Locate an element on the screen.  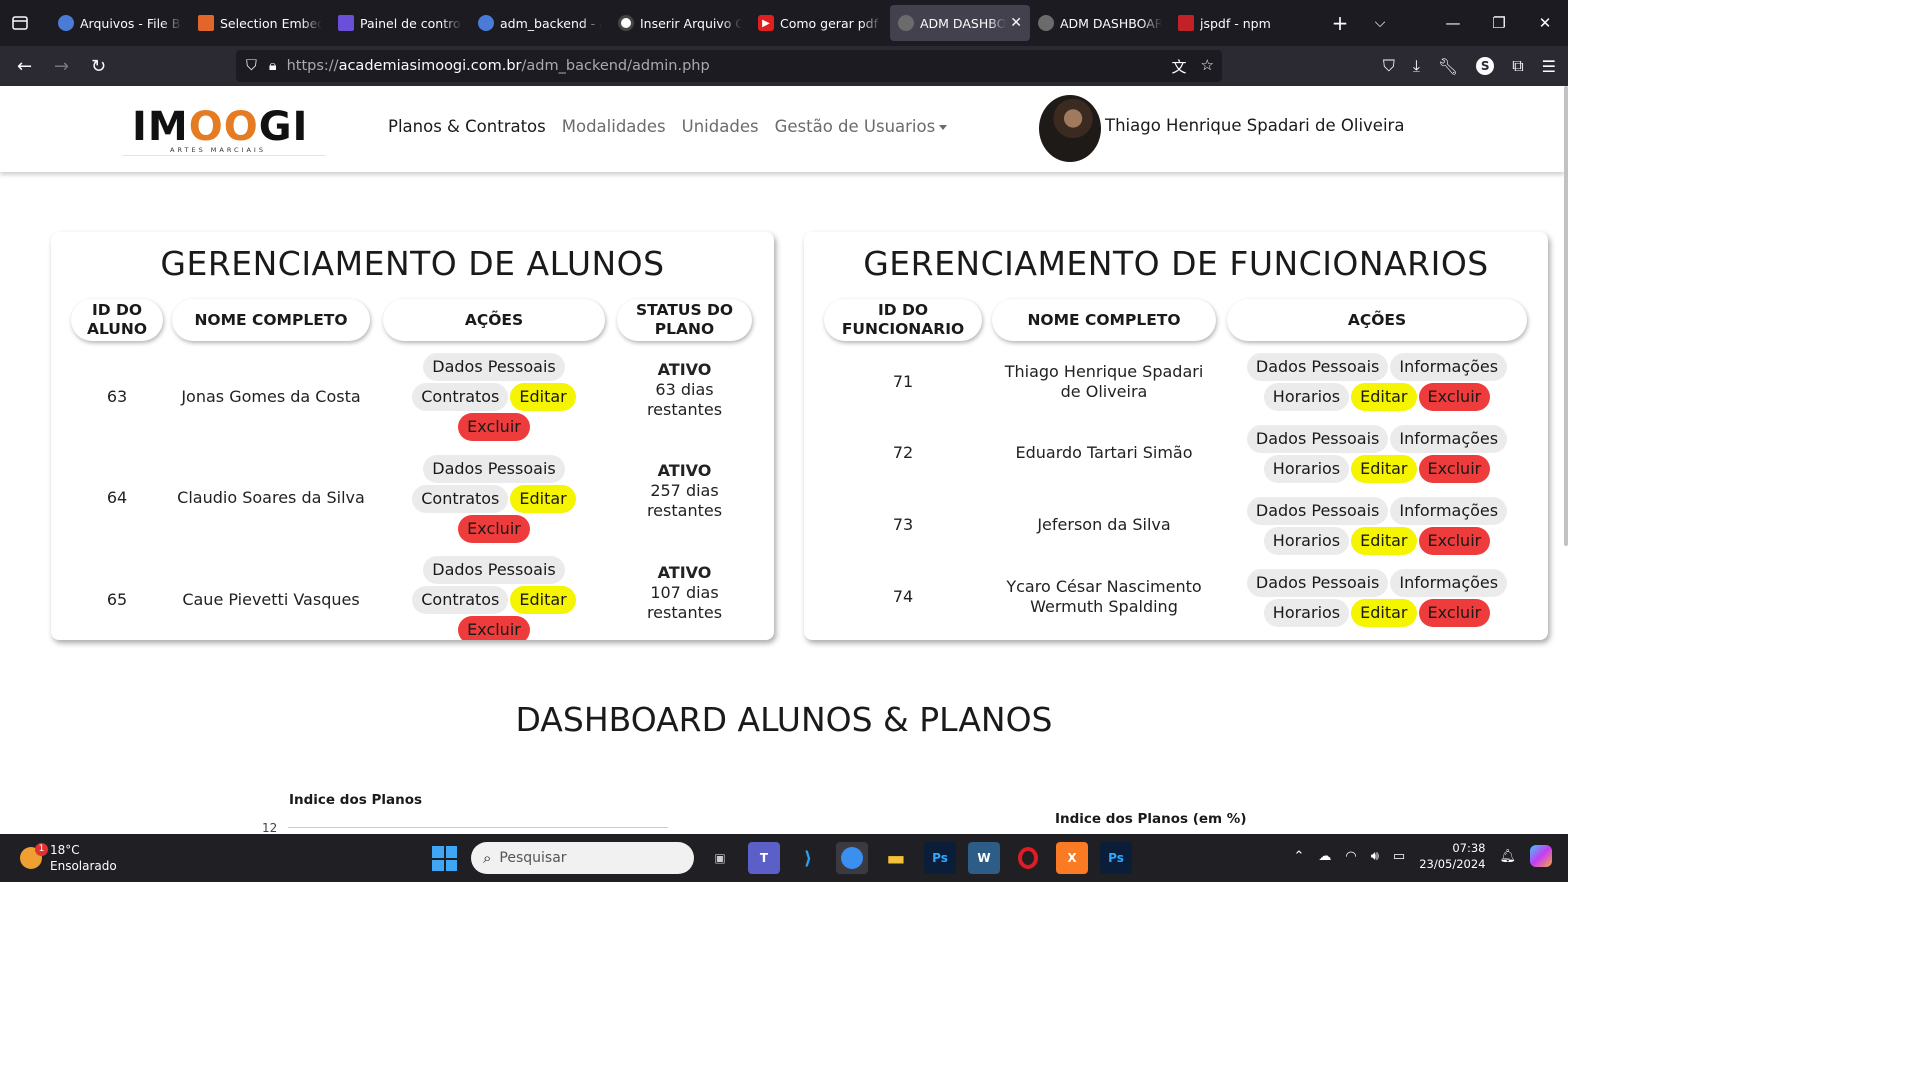
windows-start-icon is located at coordinates (444, 858).